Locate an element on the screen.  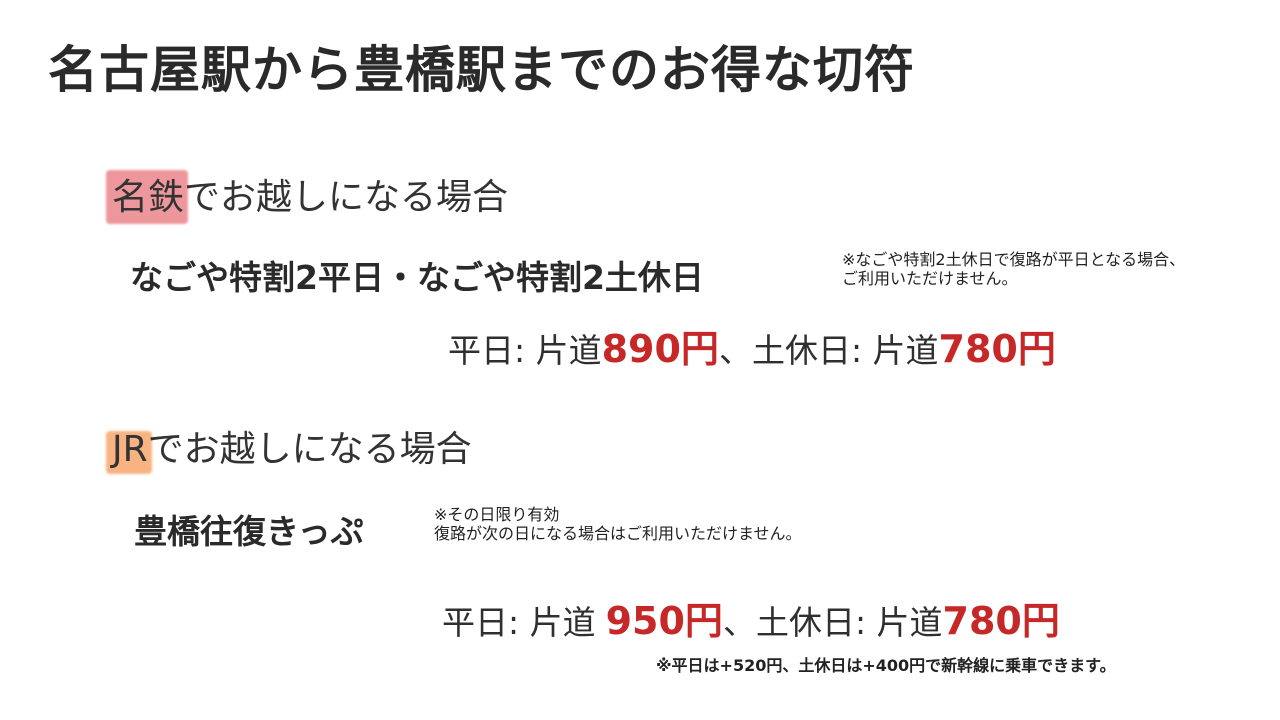
jr-heading-rest: でお越しになる場合 is located at coordinates (309, 449).